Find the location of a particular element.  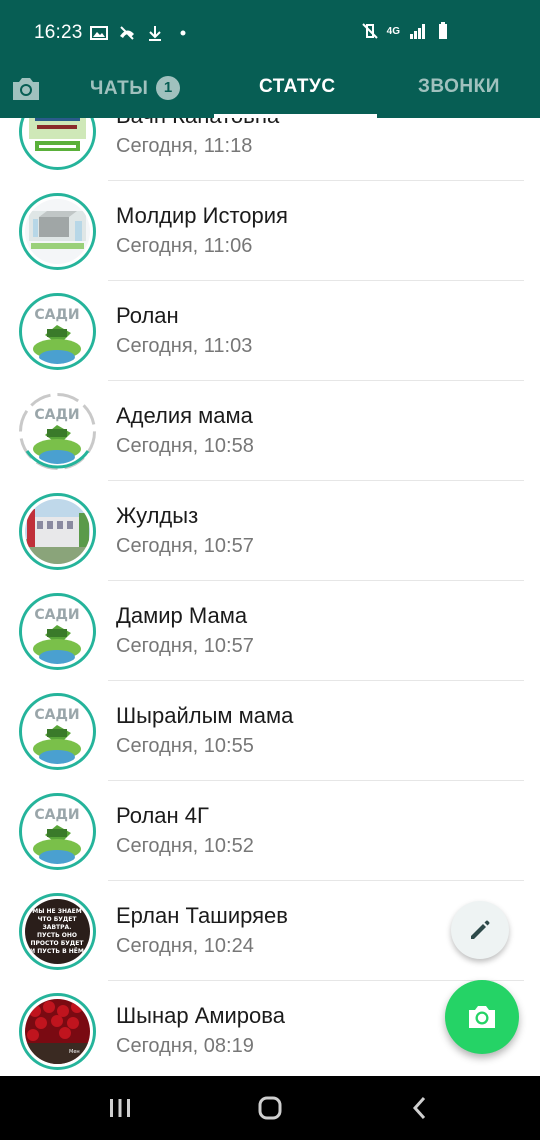

contact-name: Ролан is located at coordinates (147, 315).